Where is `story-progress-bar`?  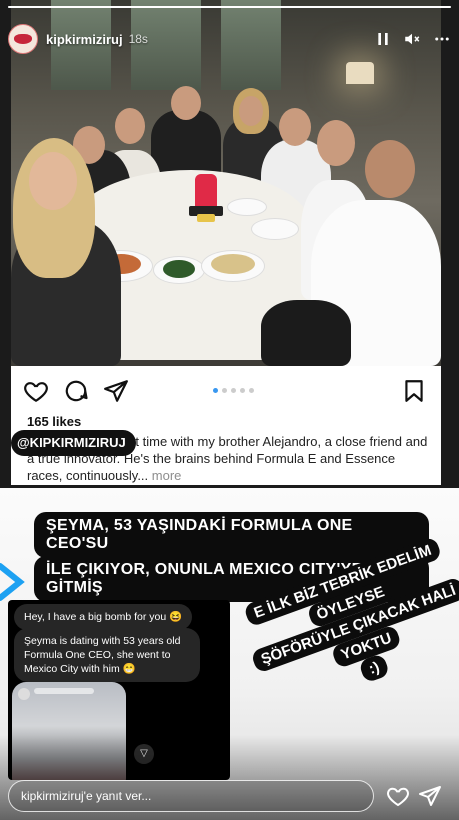
story-progress-bar is located at coordinates (229, 7).